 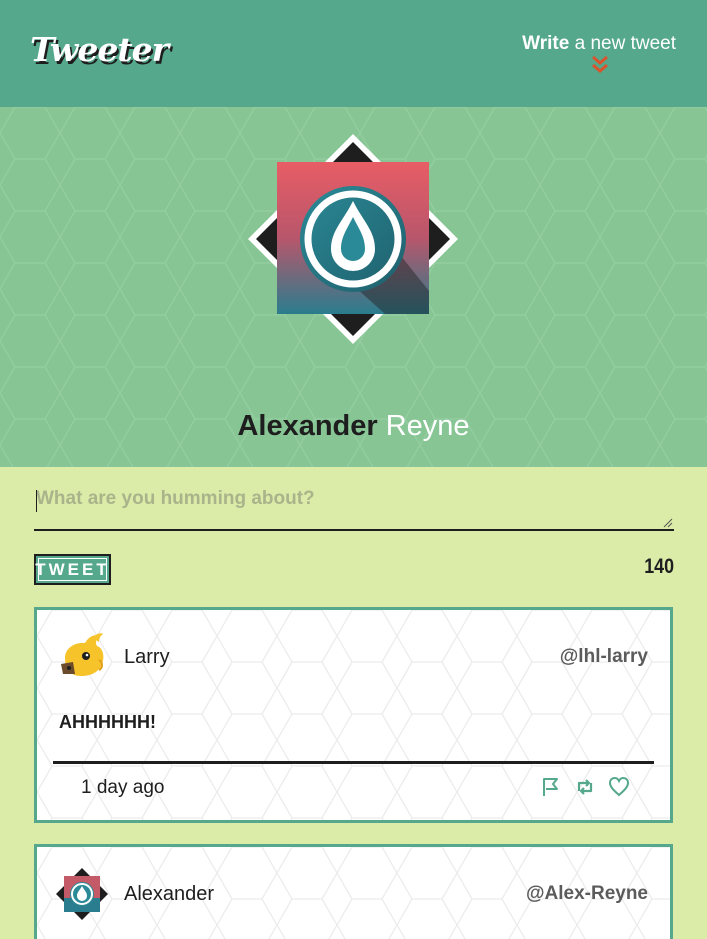 What do you see at coordinates (72, 569) in the screenshot?
I see `tweet-button: TWEET` at bounding box center [72, 569].